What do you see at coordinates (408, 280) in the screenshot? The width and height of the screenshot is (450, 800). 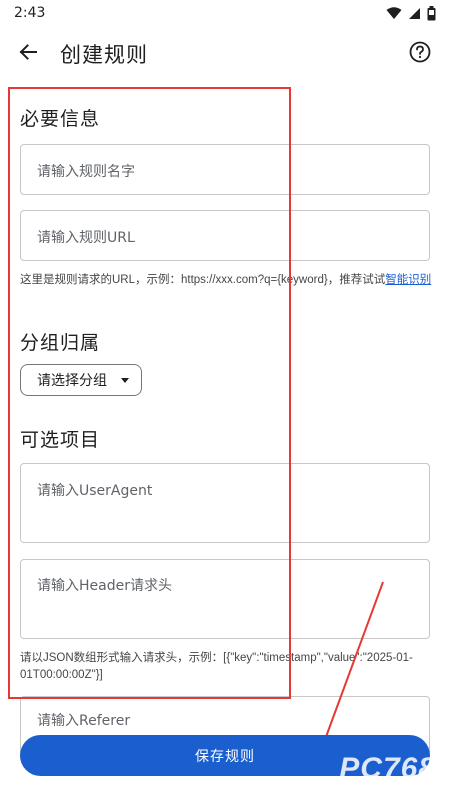 I see `smart-detect-link: 智能识别` at bounding box center [408, 280].